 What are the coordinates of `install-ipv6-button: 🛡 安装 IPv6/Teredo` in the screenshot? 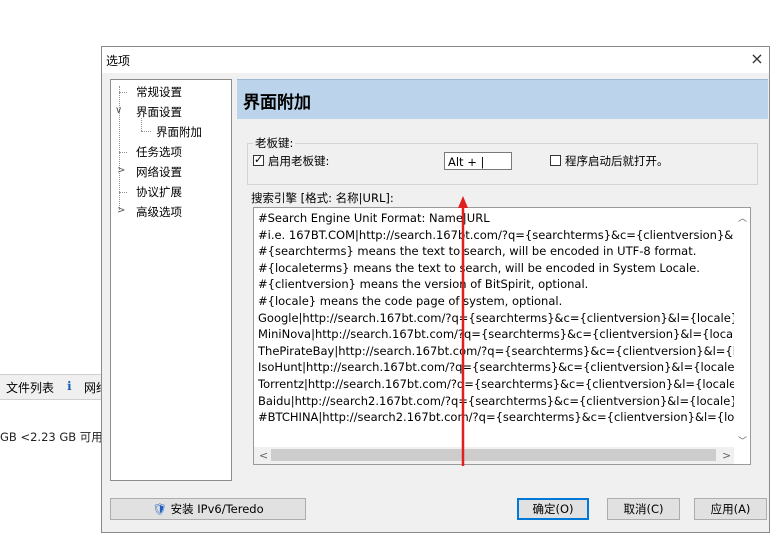 It's located at (208, 509).